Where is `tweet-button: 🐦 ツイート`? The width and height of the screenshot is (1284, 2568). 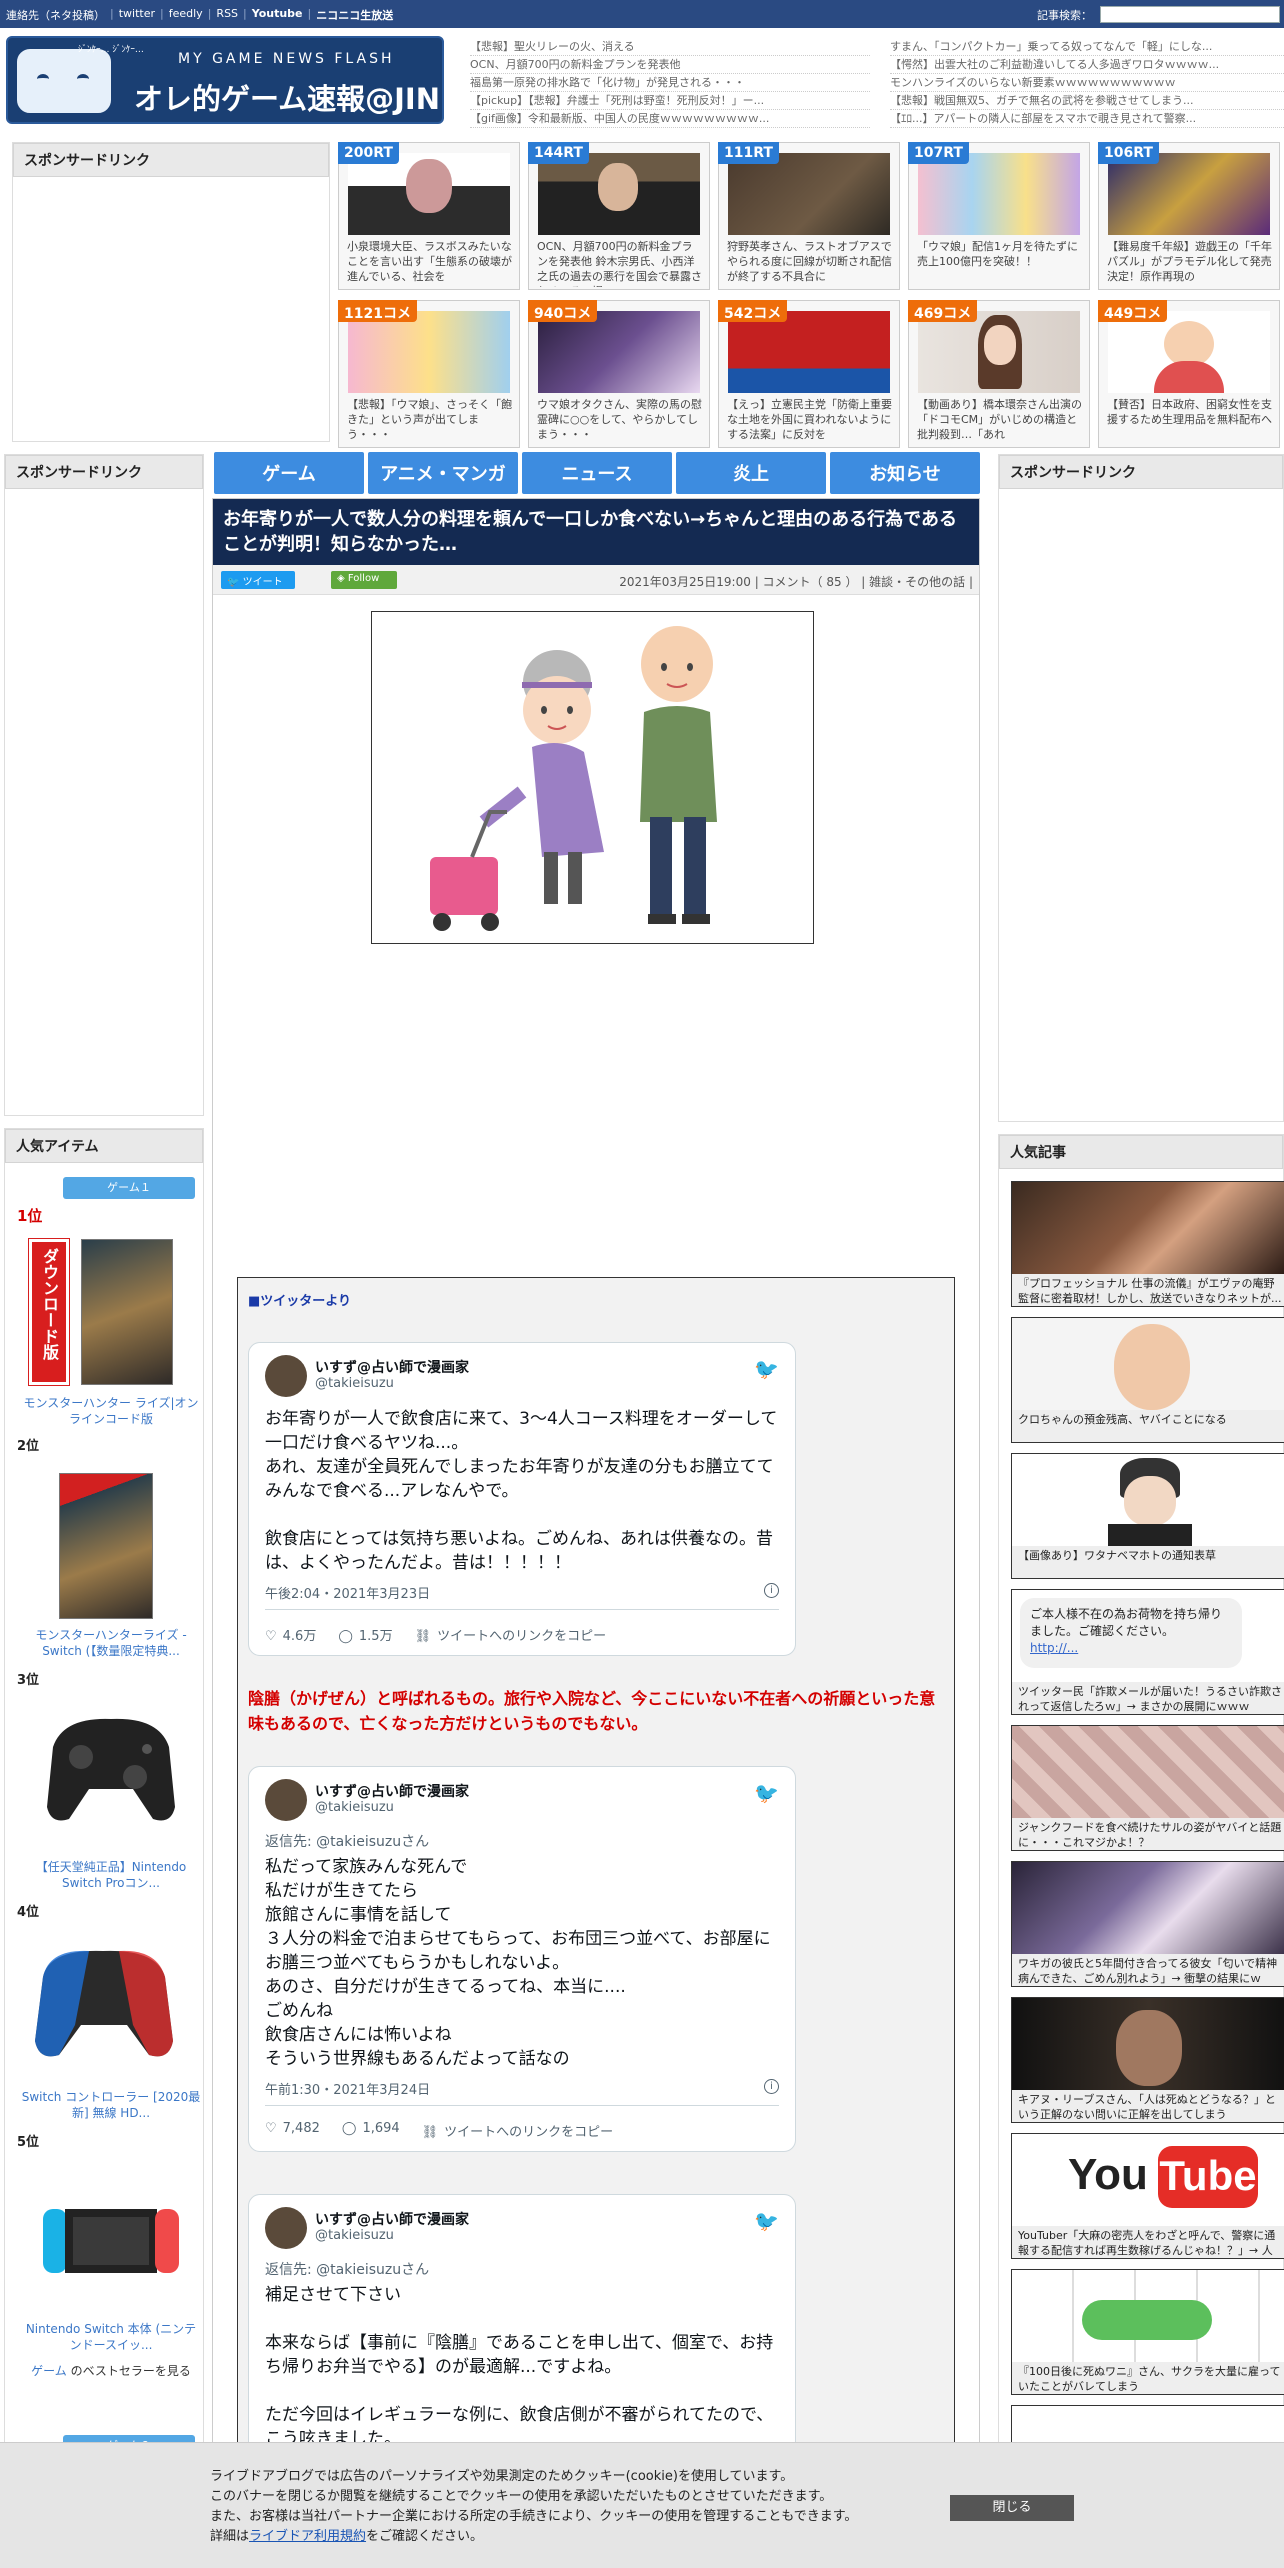 tweet-button: 🐦 ツイート is located at coordinates (258, 580).